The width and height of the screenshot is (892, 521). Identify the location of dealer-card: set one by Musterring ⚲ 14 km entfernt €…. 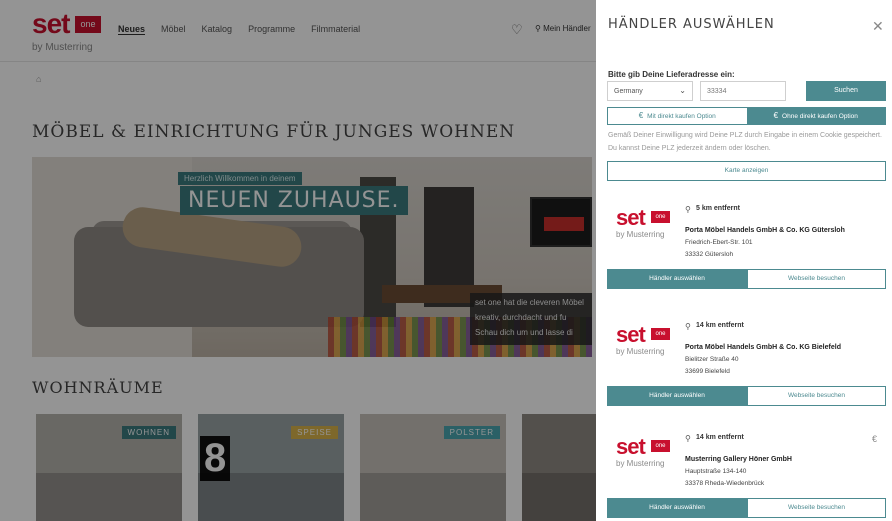
(746, 473).